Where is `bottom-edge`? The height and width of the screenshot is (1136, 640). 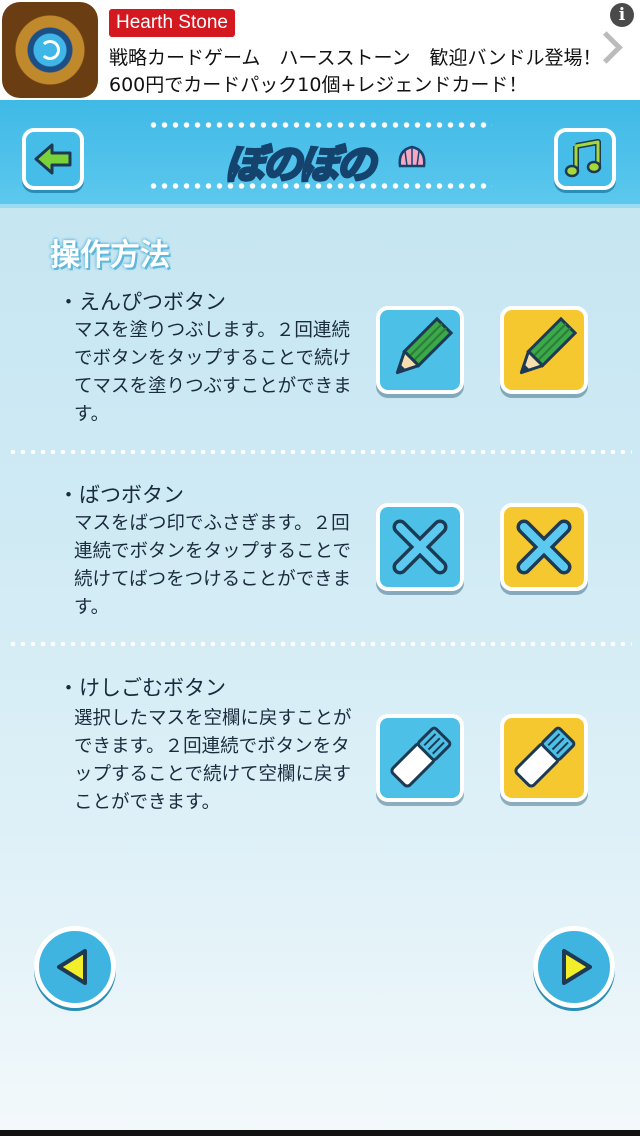 bottom-edge is located at coordinates (320, 1133).